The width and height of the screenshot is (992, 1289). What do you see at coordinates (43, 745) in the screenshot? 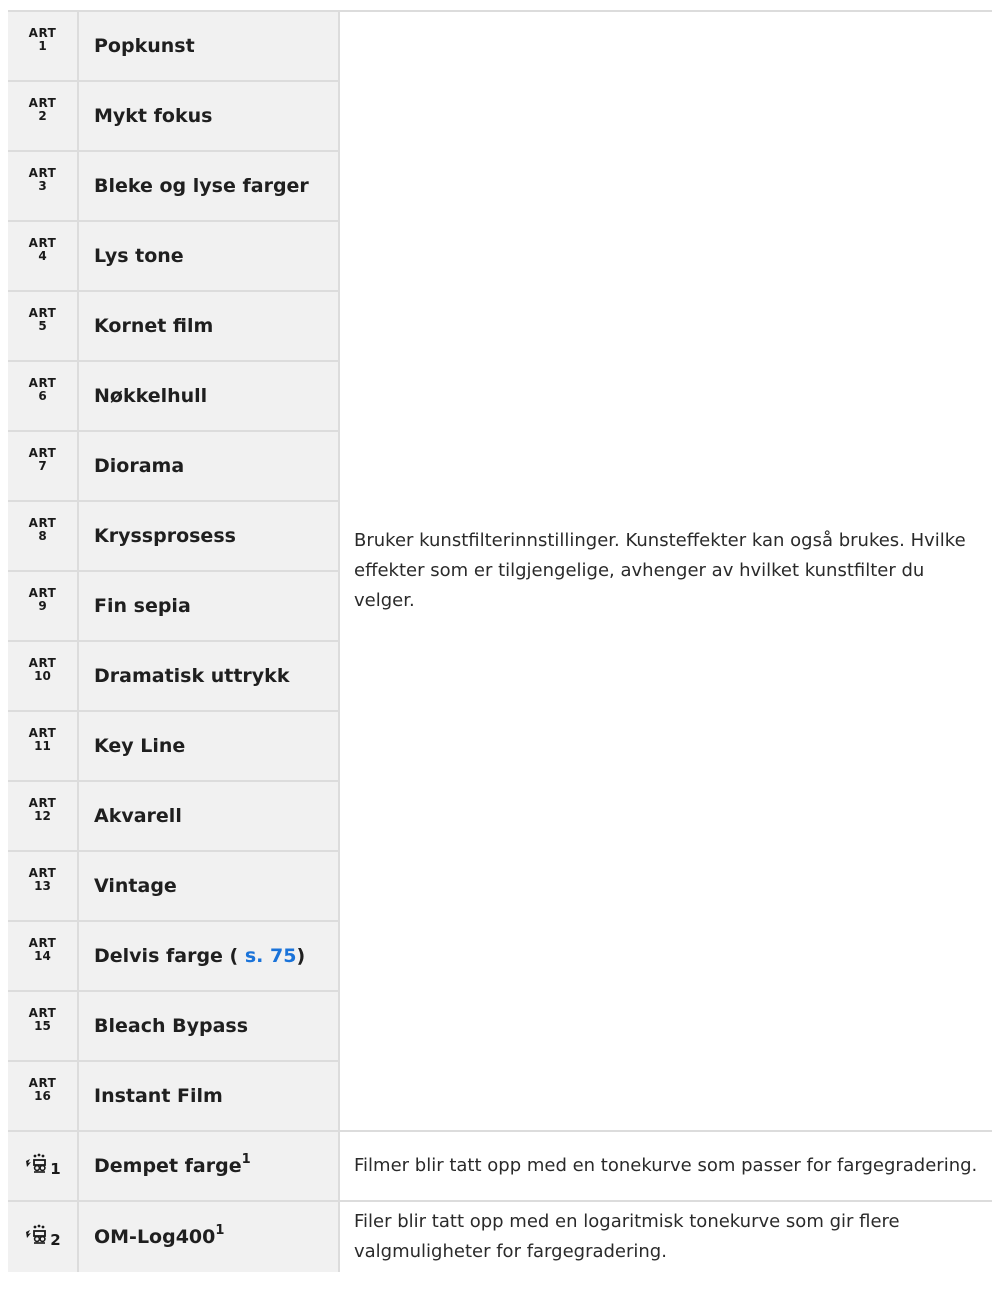
I see `art-filter-icon: ART 11` at bounding box center [43, 745].